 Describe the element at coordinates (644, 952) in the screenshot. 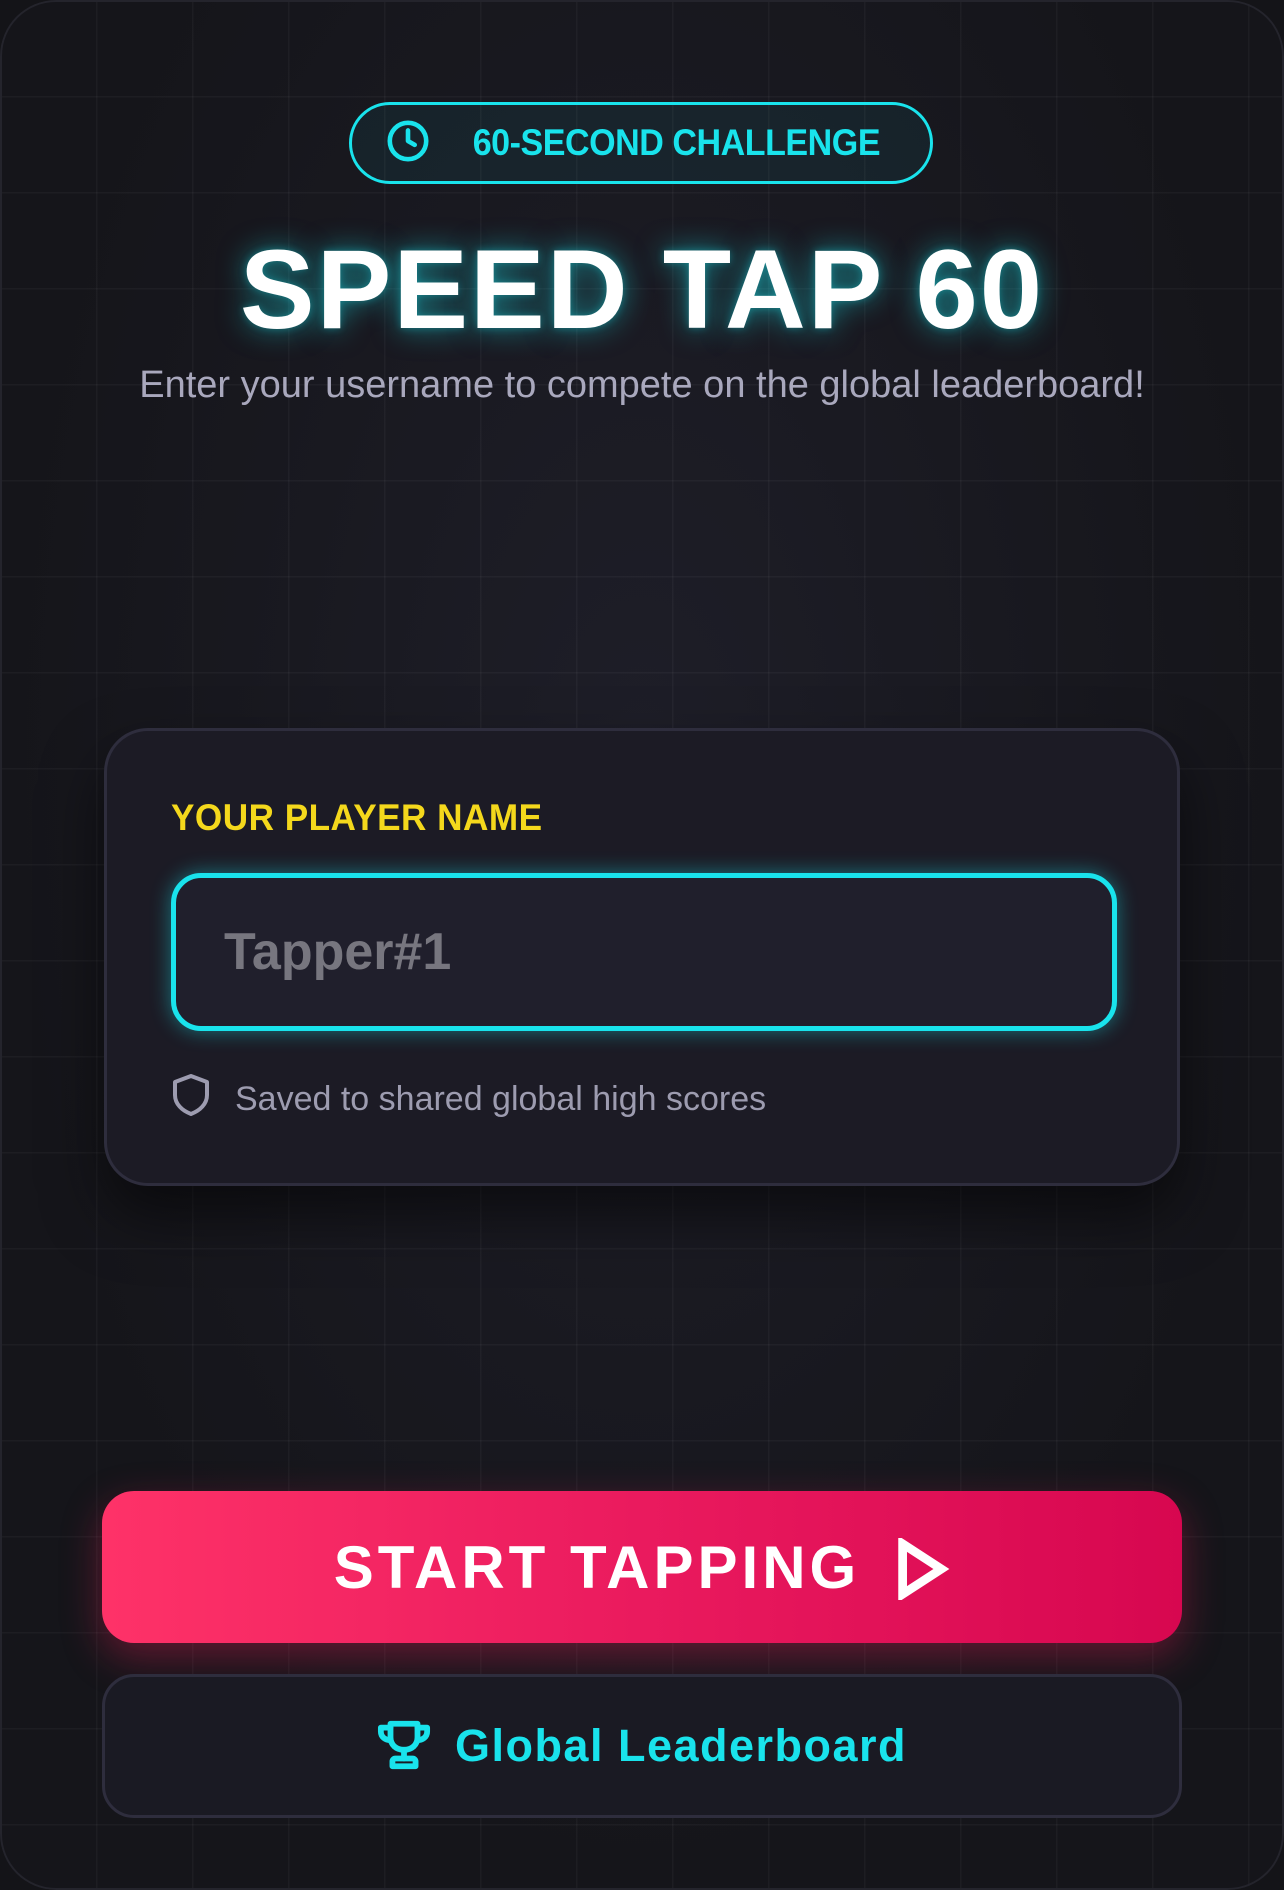

I see `player-name-input` at that location.